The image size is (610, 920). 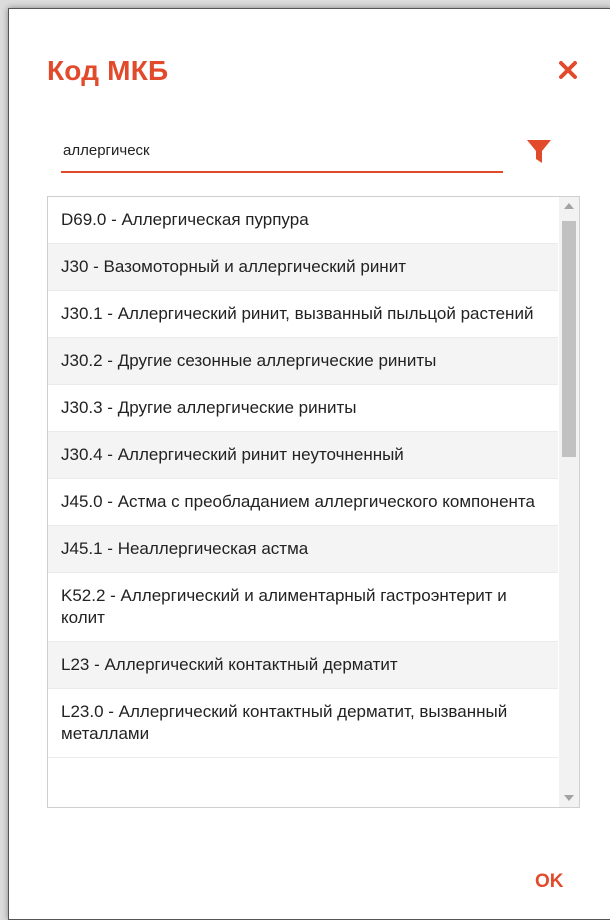 I want to click on scroll-up-arrow-icon, so click(x=569, y=206).